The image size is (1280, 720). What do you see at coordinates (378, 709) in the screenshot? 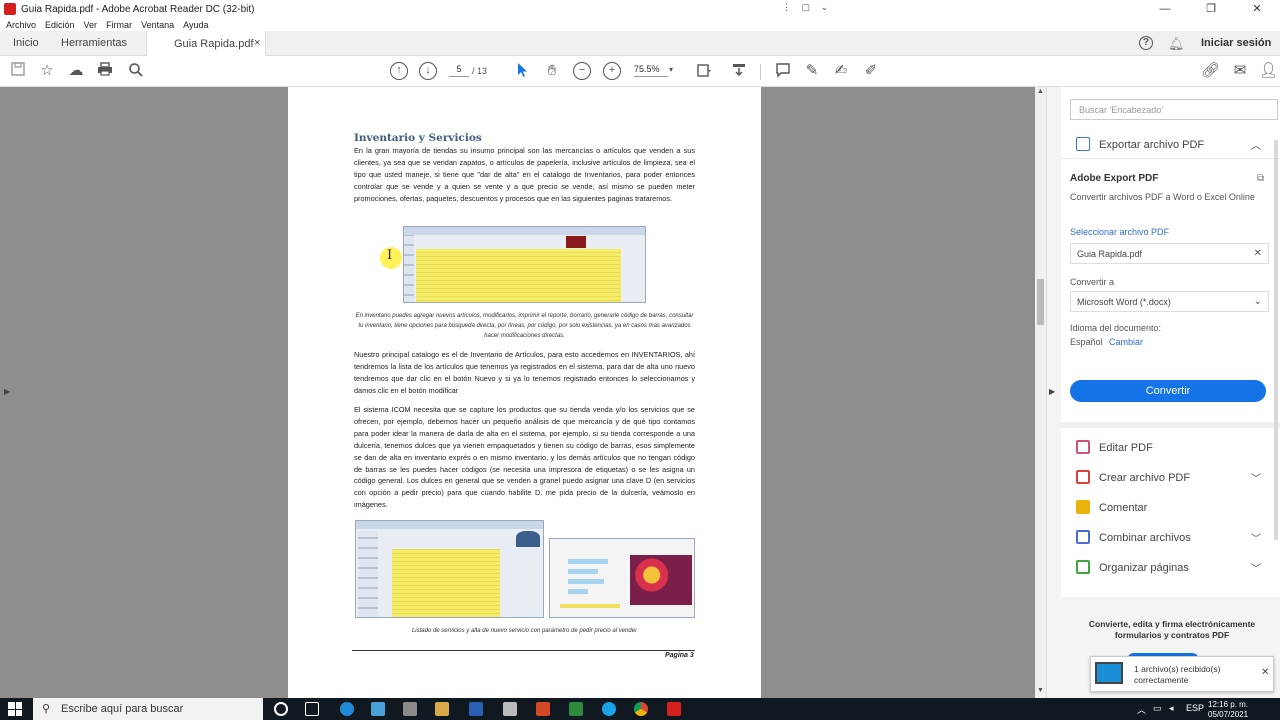
I see `mail-icon` at bounding box center [378, 709].